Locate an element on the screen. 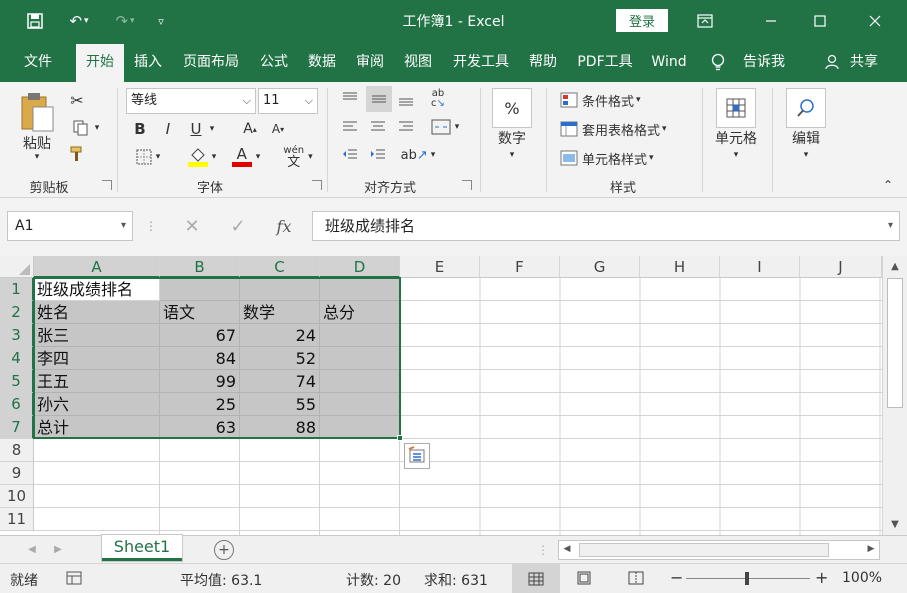 This screenshot has width=907, height=593. bold-button: B is located at coordinates (140, 129).